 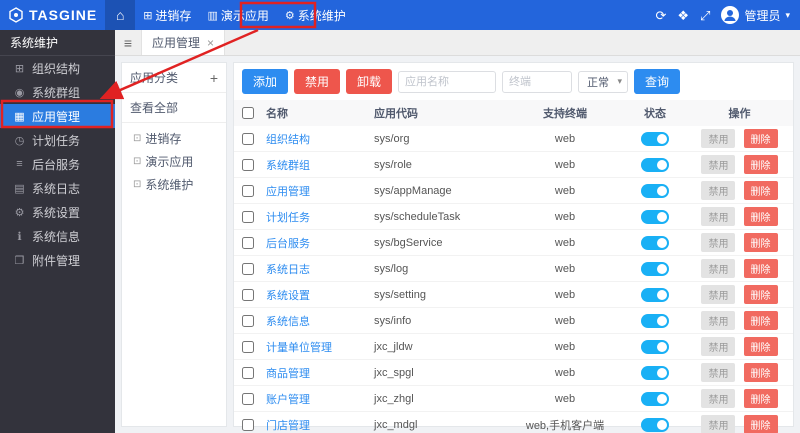 What do you see at coordinates (655, 114) in the screenshot?
I see `col-status: 状态` at bounding box center [655, 114].